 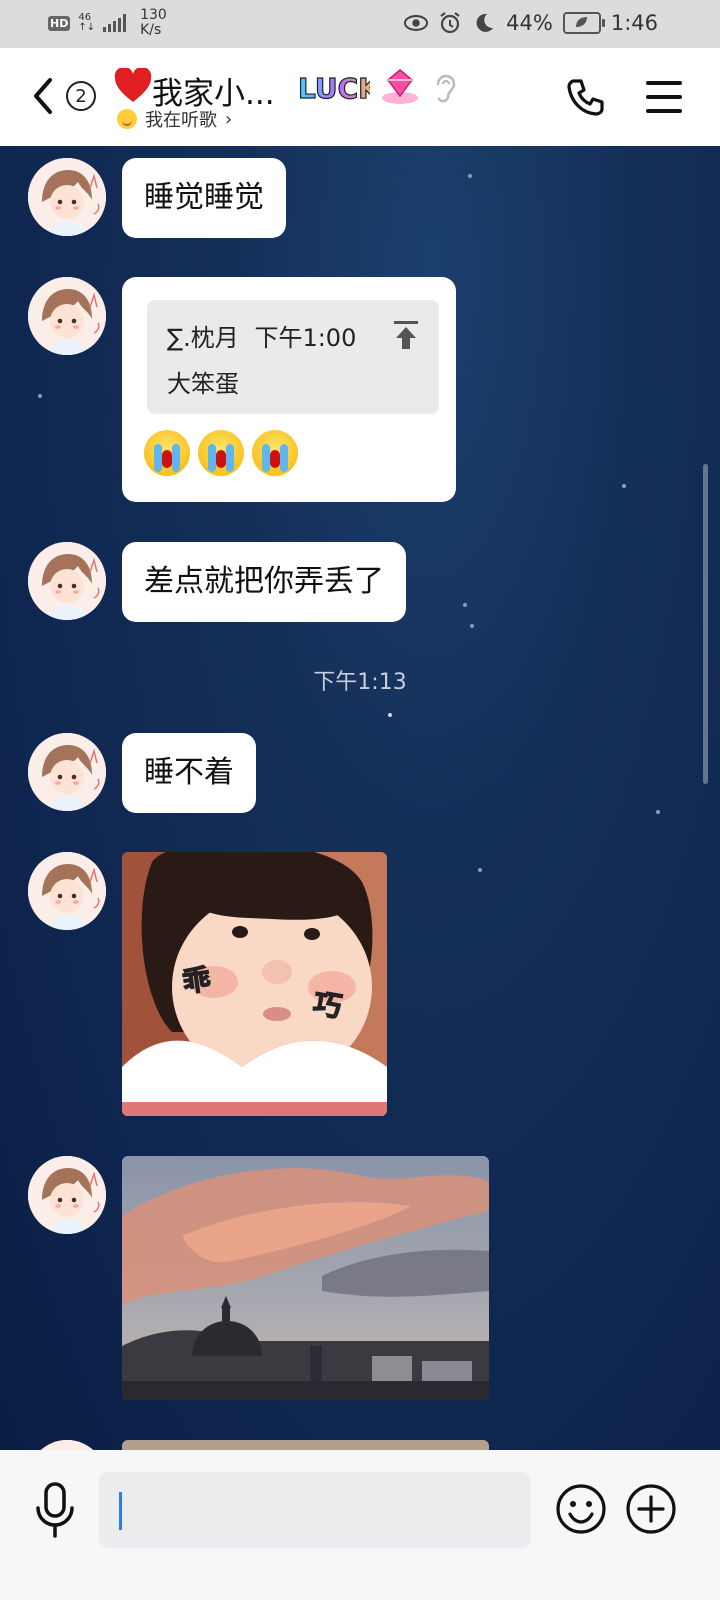 What do you see at coordinates (153, 22) in the screenshot?
I see `network-speed: 130 K/s` at bounding box center [153, 22].